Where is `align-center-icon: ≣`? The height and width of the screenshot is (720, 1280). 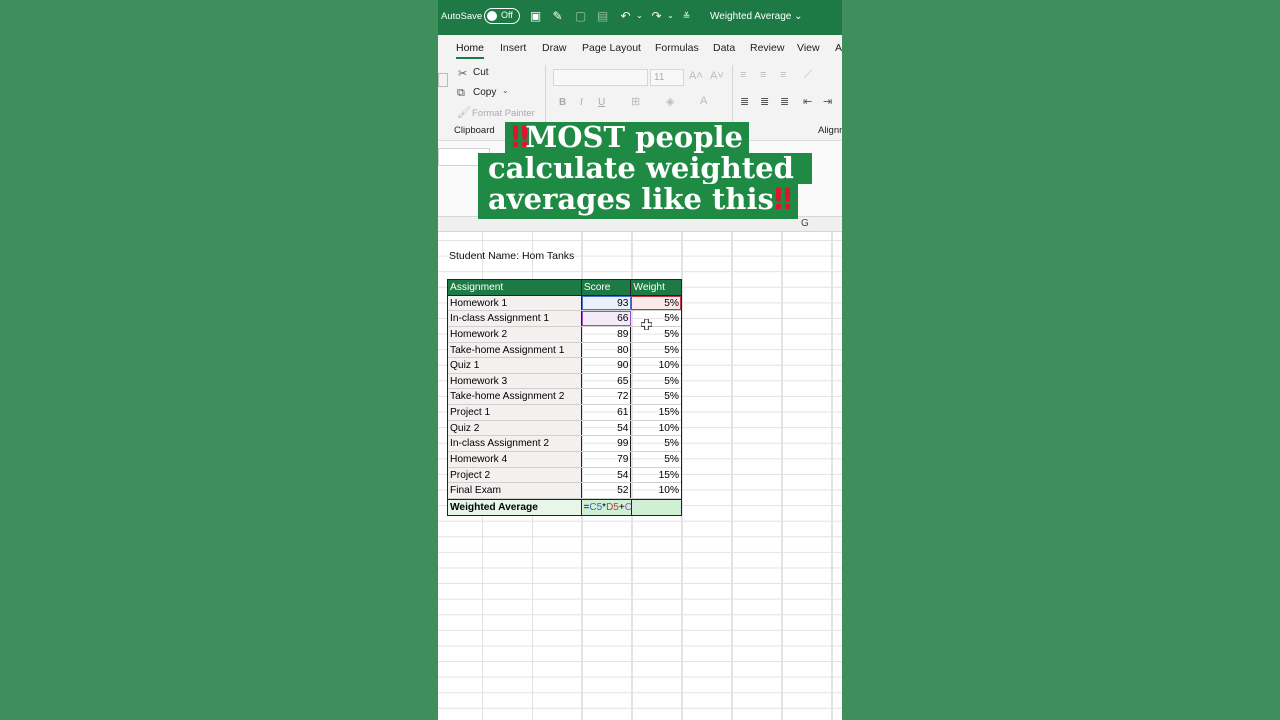 align-center-icon: ≣ is located at coordinates (764, 101).